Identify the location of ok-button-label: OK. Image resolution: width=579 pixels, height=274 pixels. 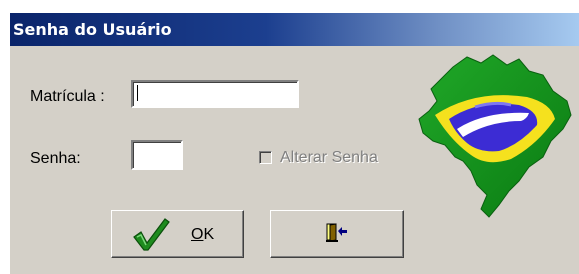
(203, 234).